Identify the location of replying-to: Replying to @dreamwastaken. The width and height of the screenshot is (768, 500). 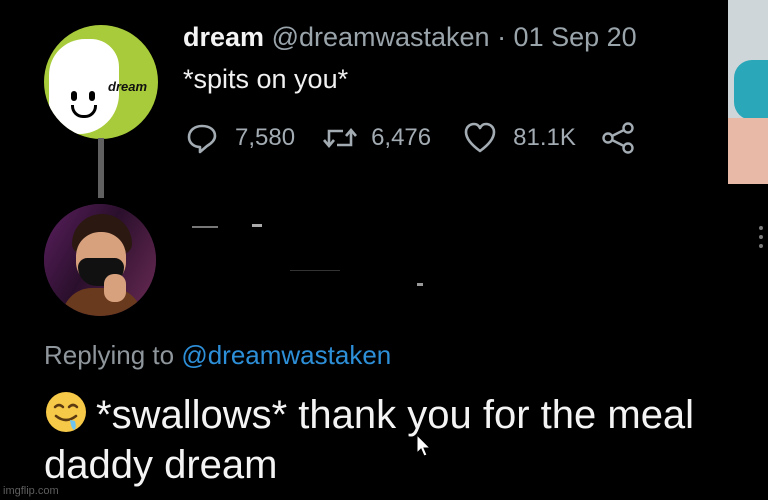
(217, 355).